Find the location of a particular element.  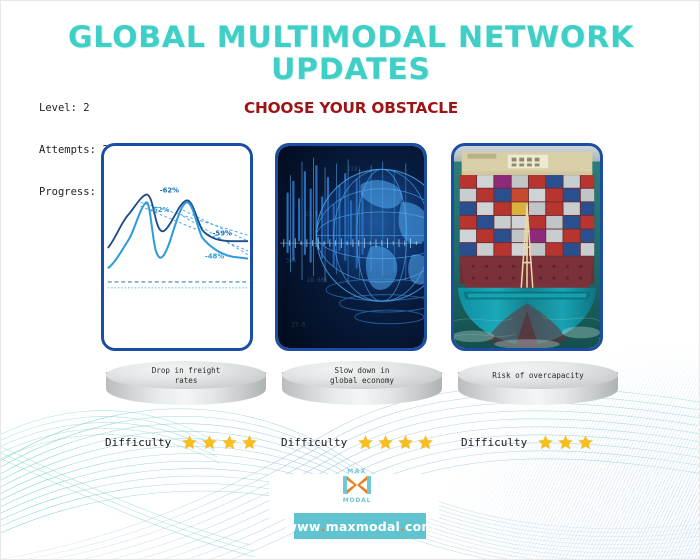

chart-annotation-2: -59% is located at coordinates (222, 233).